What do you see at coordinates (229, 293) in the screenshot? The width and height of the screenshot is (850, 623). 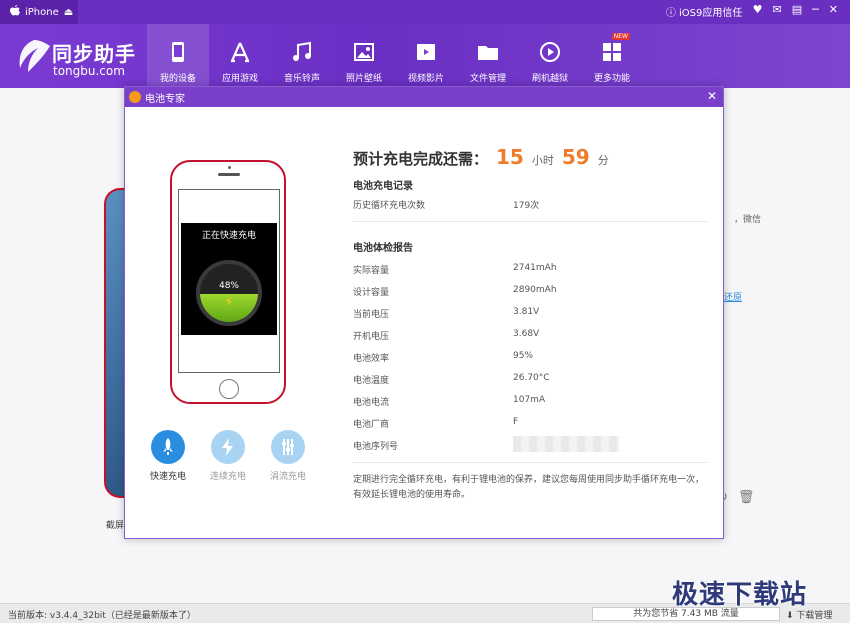 I see `battery-gauge: 48% ⚡` at bounding box center [229, 293].